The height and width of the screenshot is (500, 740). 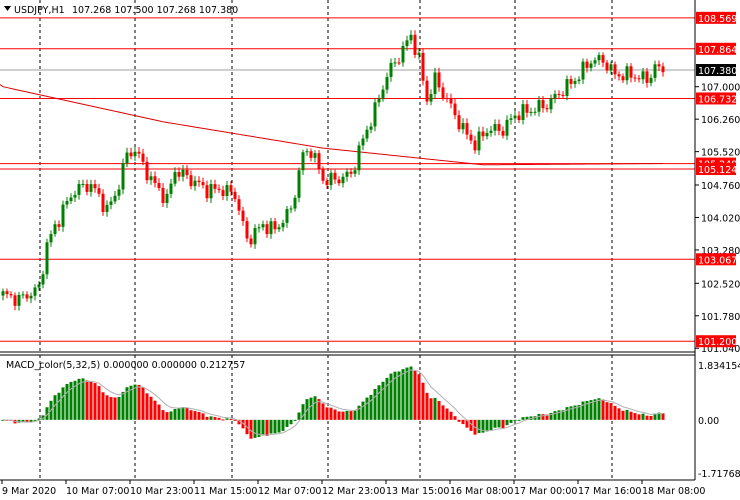 What do you see at coordinates (7, 8) in the screenshot?
I see `dropdown-triangle-icon` at bounding box center [7, 8].